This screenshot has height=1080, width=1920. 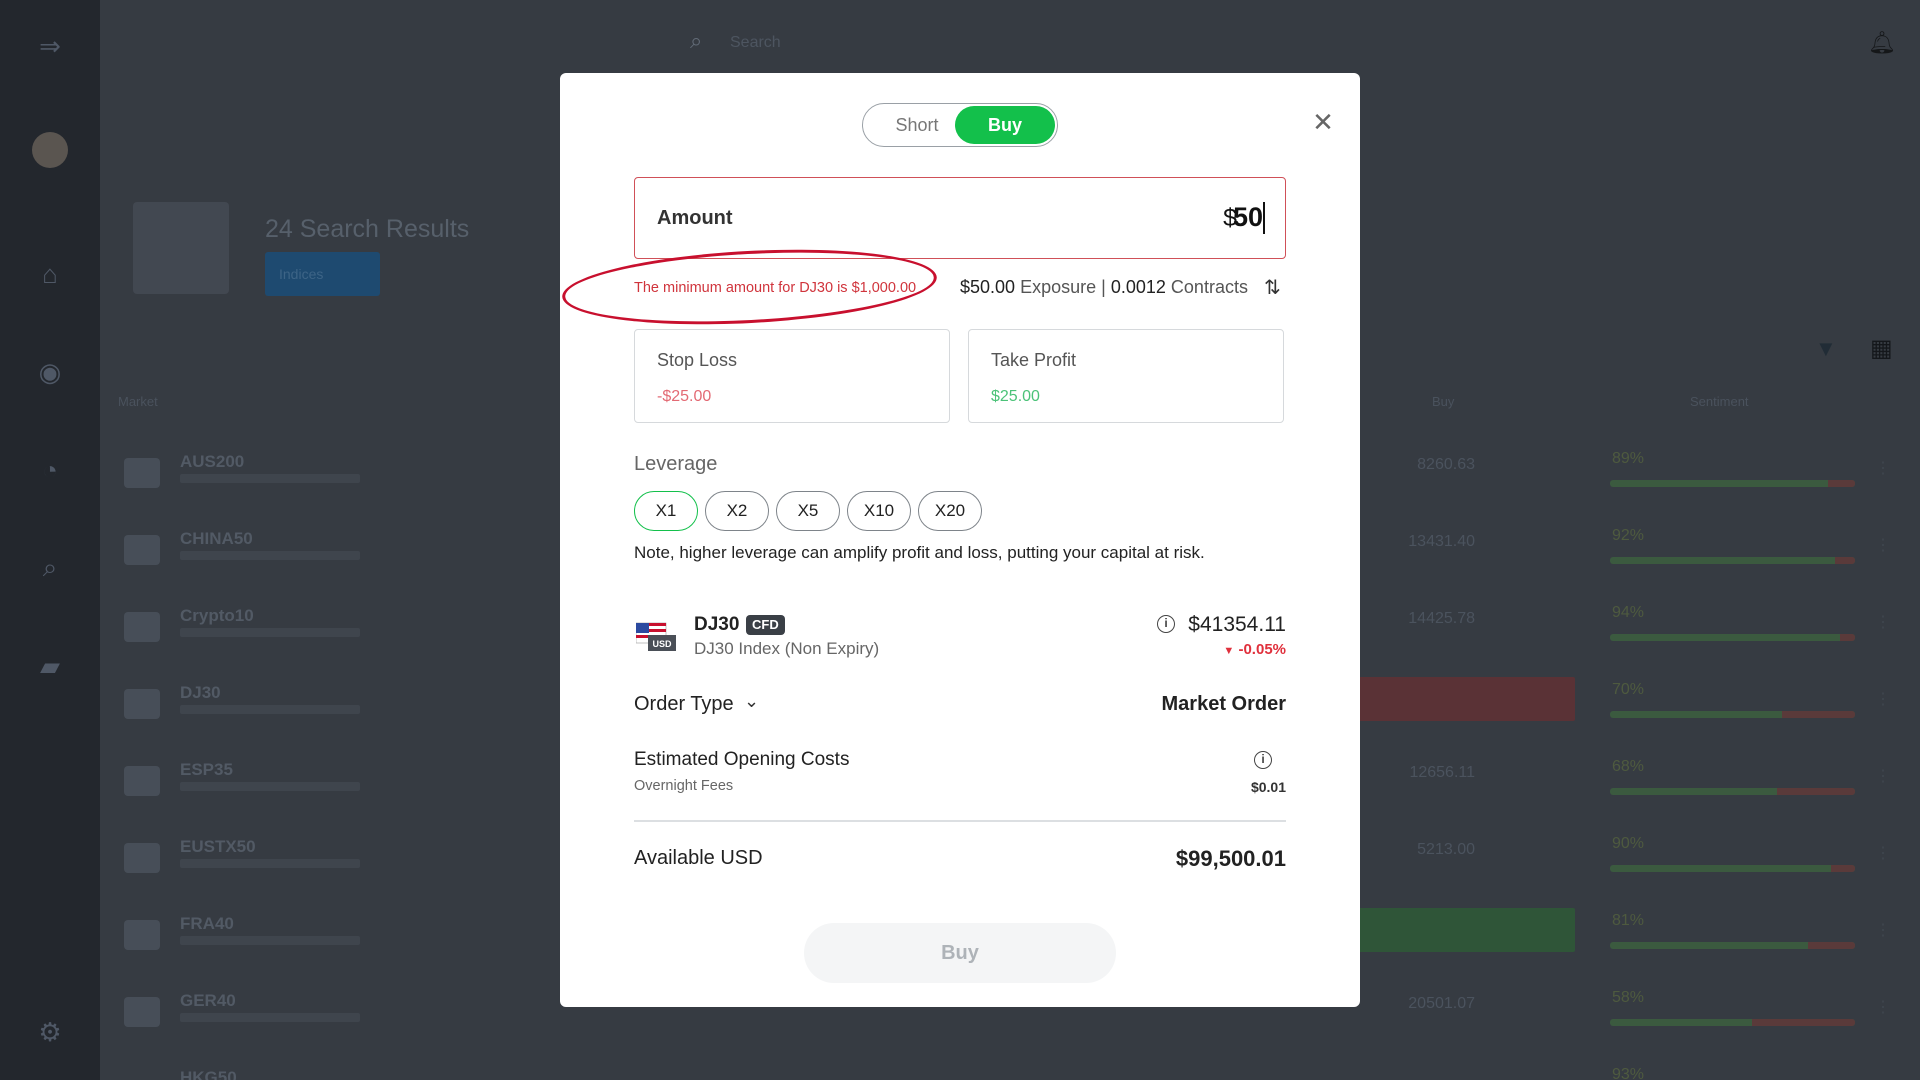 I want to click on amount-input: Amount $ 50, so click(x=960, y=218).